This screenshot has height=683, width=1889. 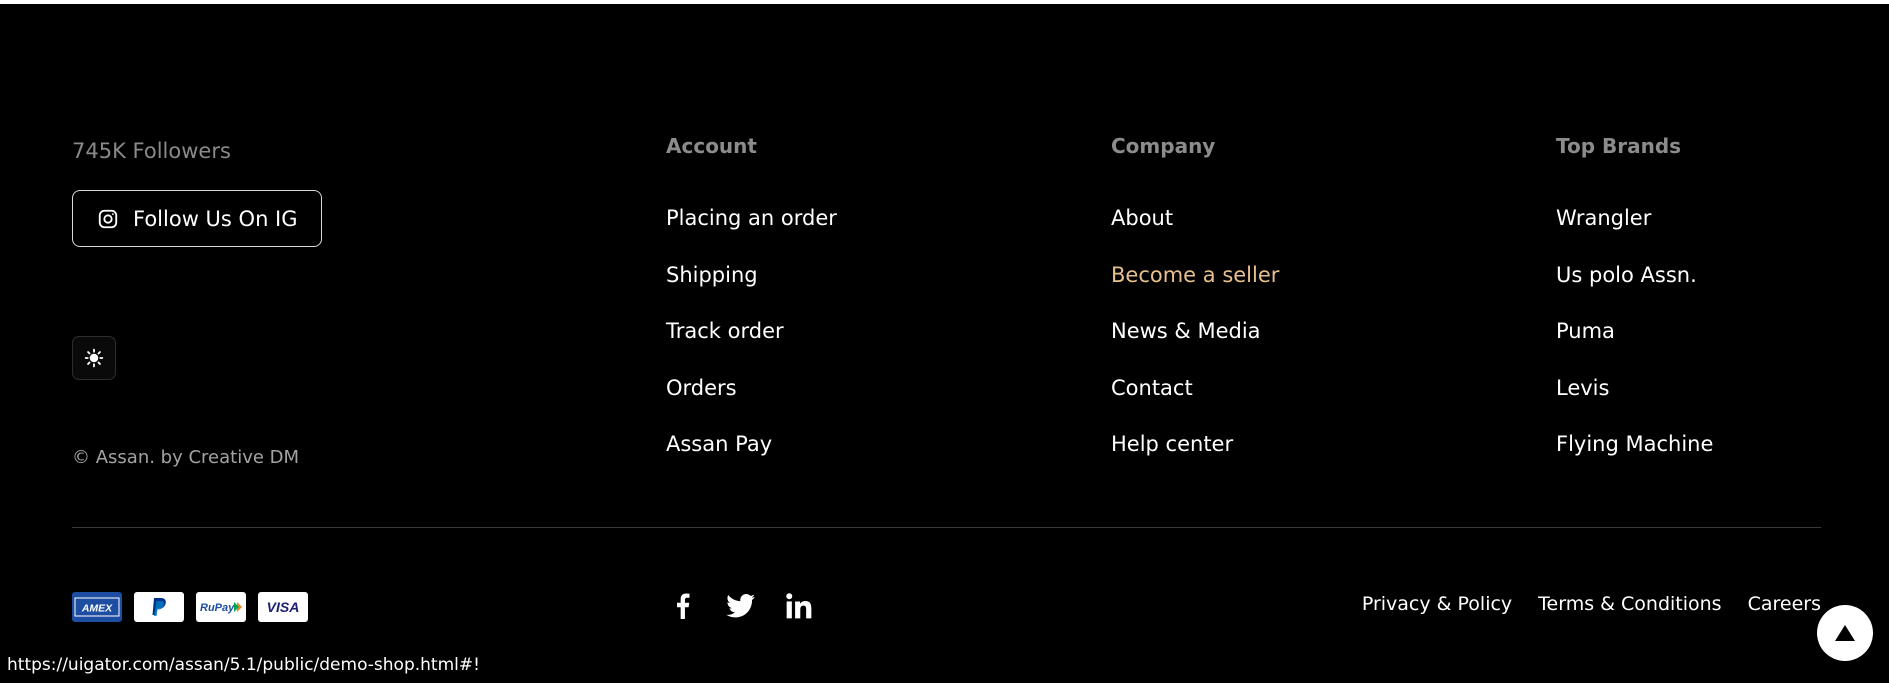 What do you see at coordinates (1163, 146) in the screenshot?
I see `column-heading-company: Company` at bounding box center [1163, 146].